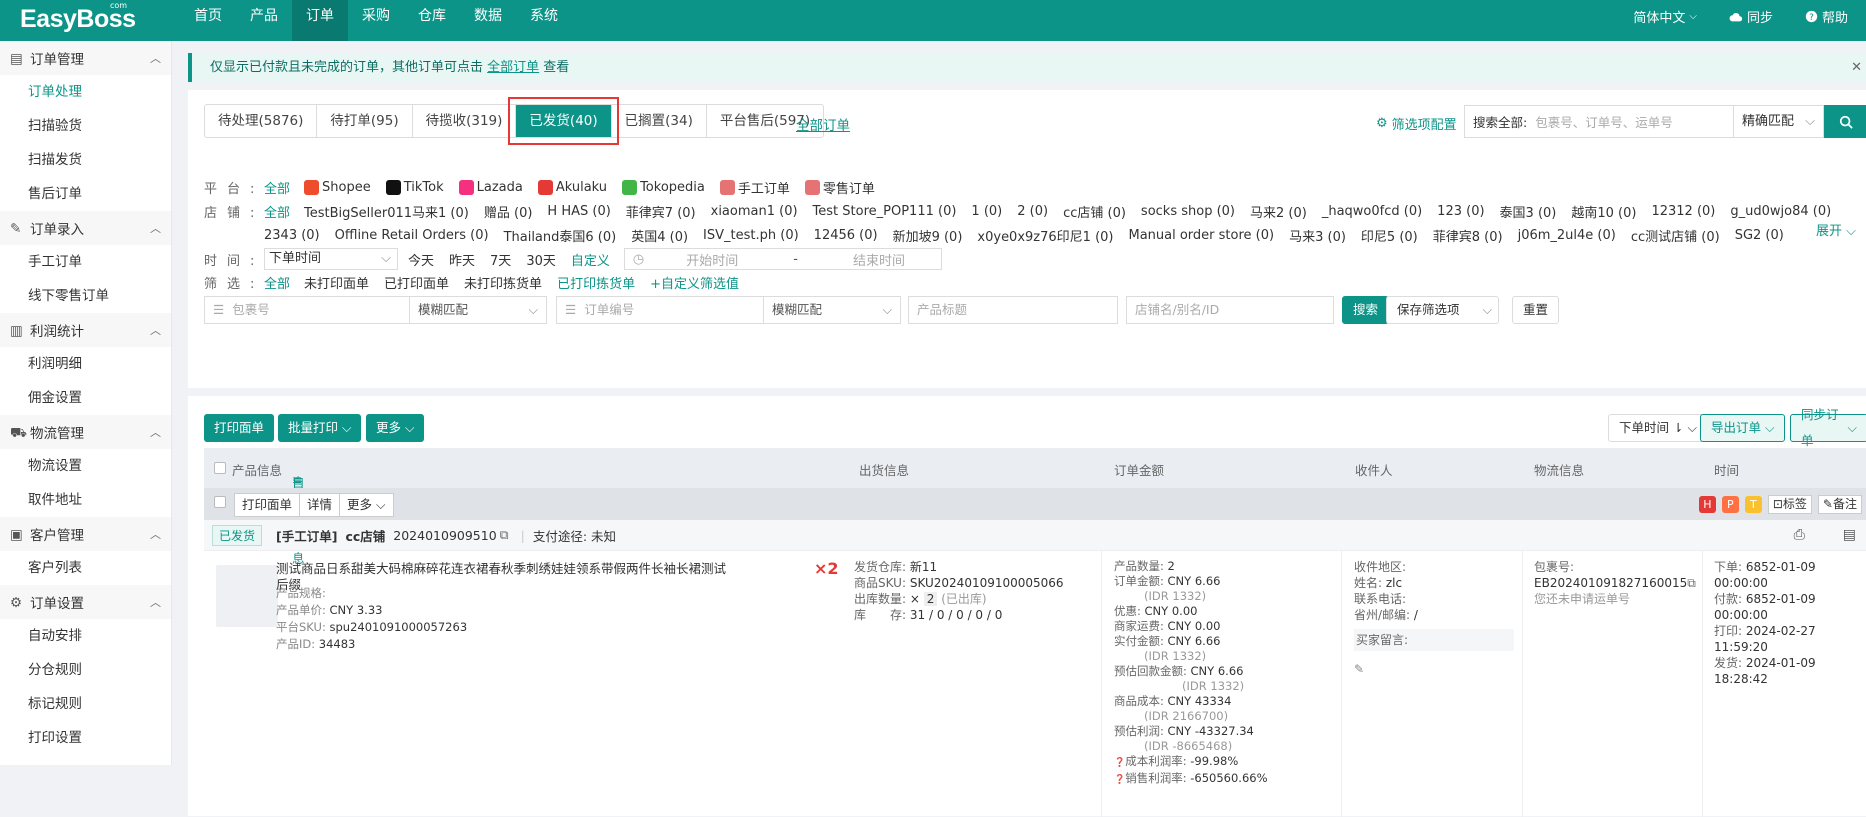 The image size is (1866, 817). What do you see at coordinates (337, 187) in the screenshot?
I see `platform-option: Shopee` at bounding box center [337, 187].